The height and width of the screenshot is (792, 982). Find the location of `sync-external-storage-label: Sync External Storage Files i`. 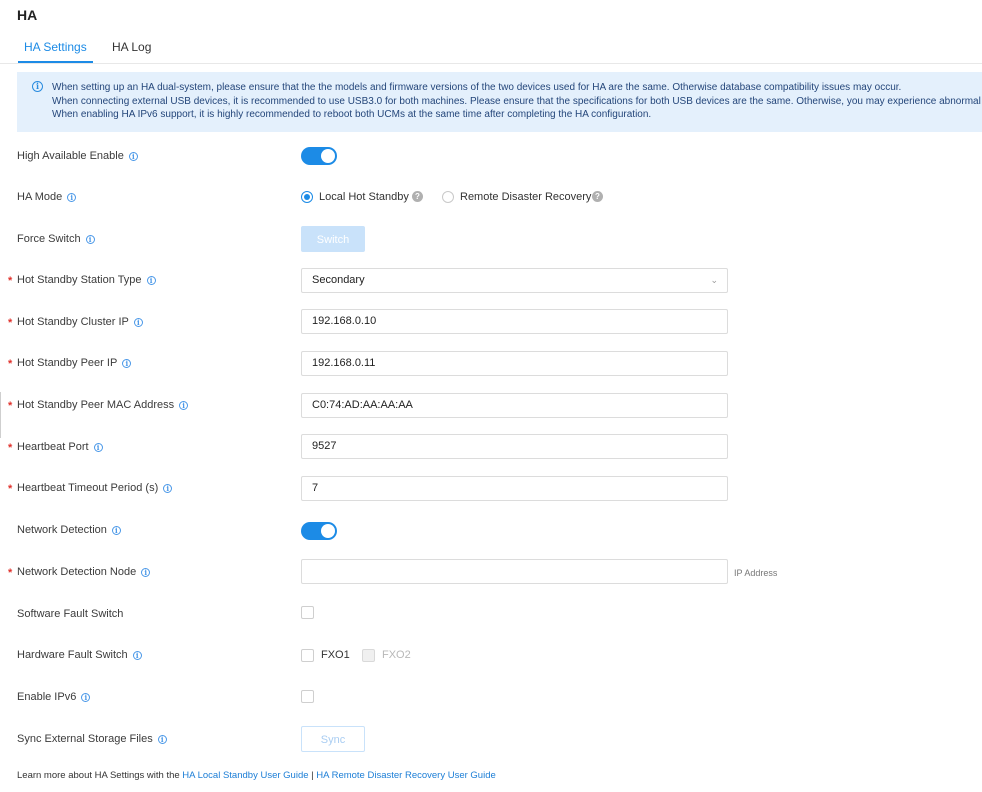

sync-external-storage-label: Sync External Storage Files i is located at coordinates (92, 739).